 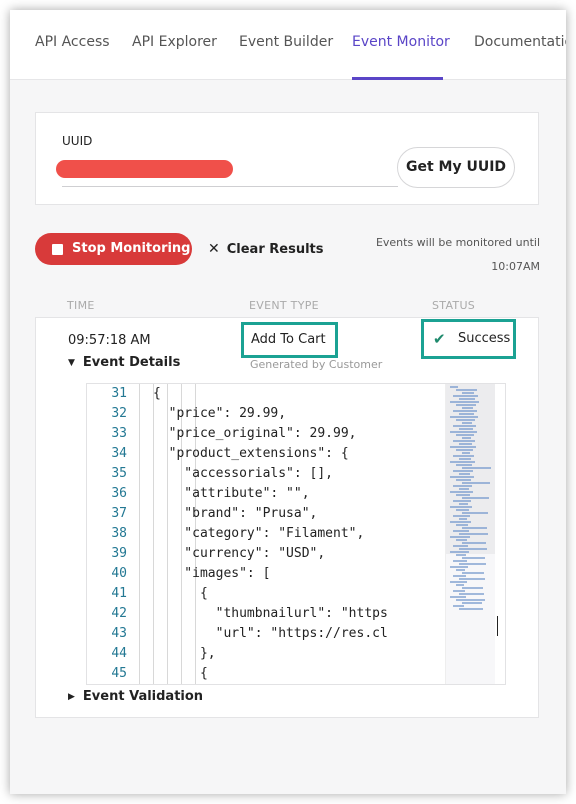 I want to click on event-details-label: Event Details, so click(x=131, y=362).